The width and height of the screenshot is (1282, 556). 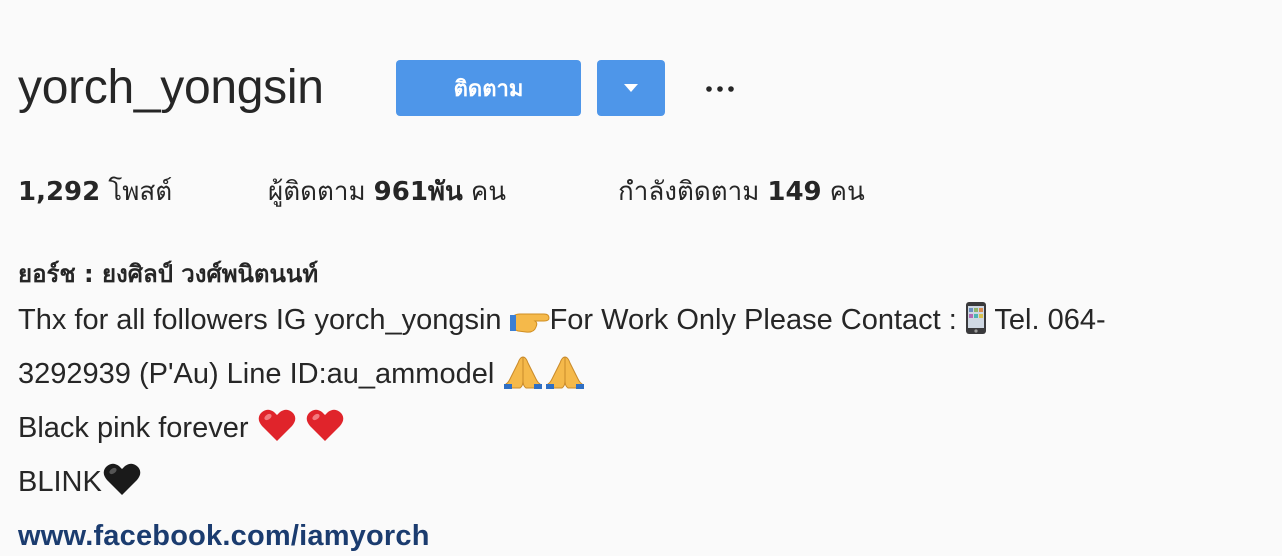 I want to click on profile-username: yorch_yongsin, so click(x=171, y=87).